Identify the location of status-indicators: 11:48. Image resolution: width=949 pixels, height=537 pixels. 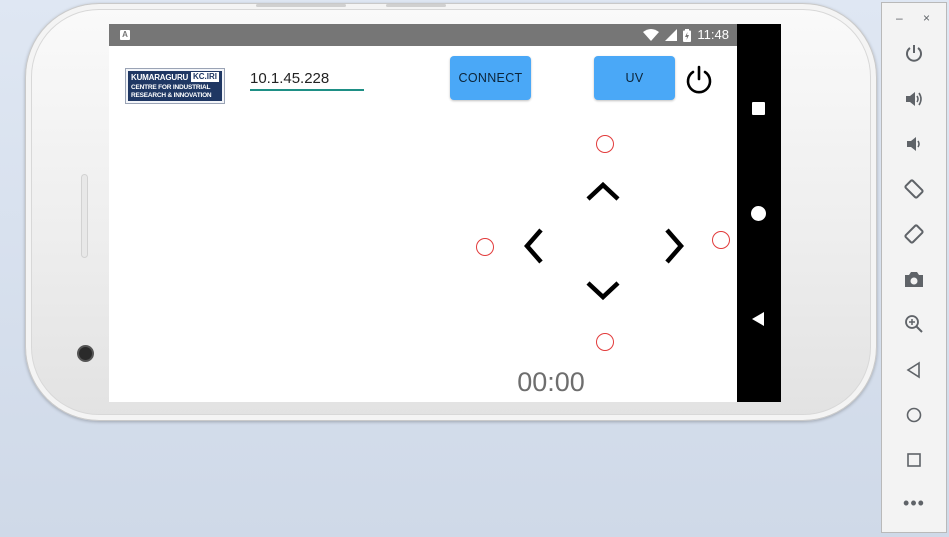
(686, 35).